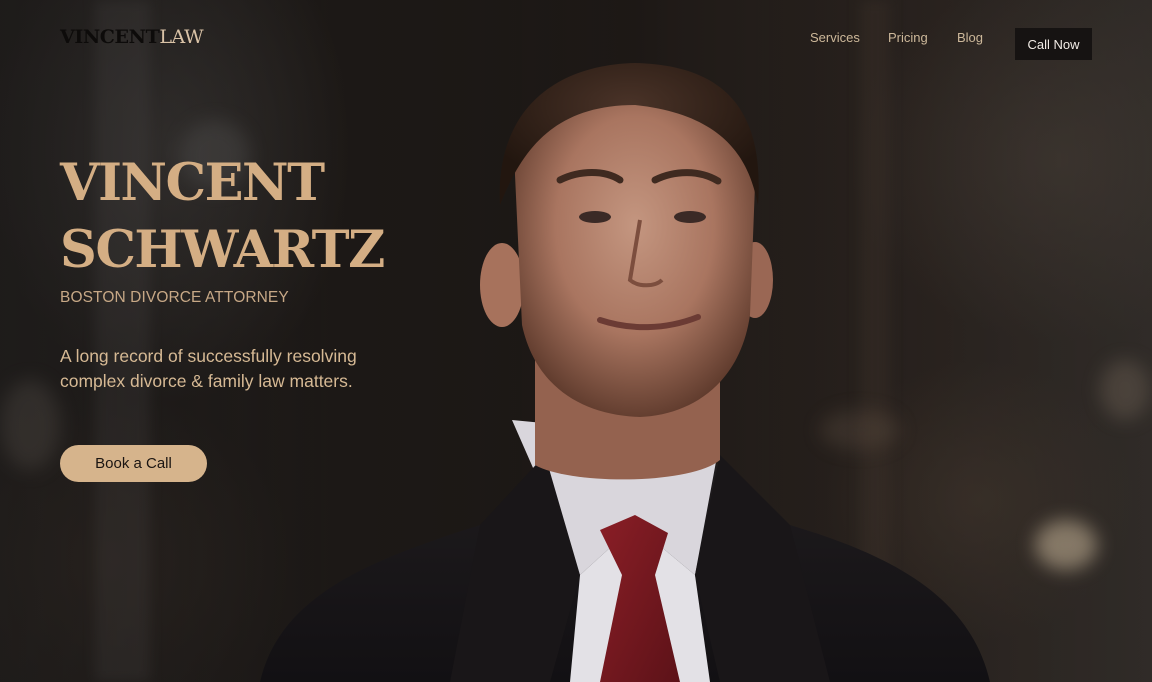  I want to click on hero-name: VINCENT SCHWARTZ, so click(270, 217).